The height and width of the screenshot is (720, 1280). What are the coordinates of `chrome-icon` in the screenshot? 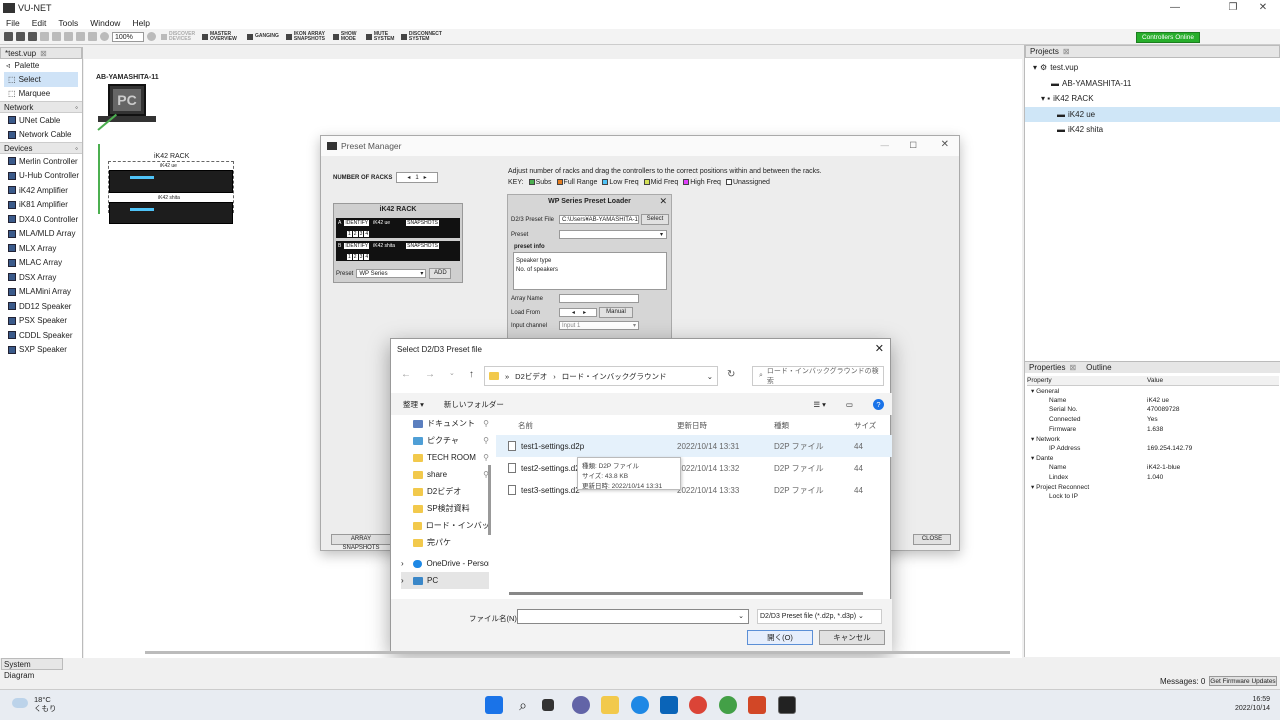 It's located at (698, 705).